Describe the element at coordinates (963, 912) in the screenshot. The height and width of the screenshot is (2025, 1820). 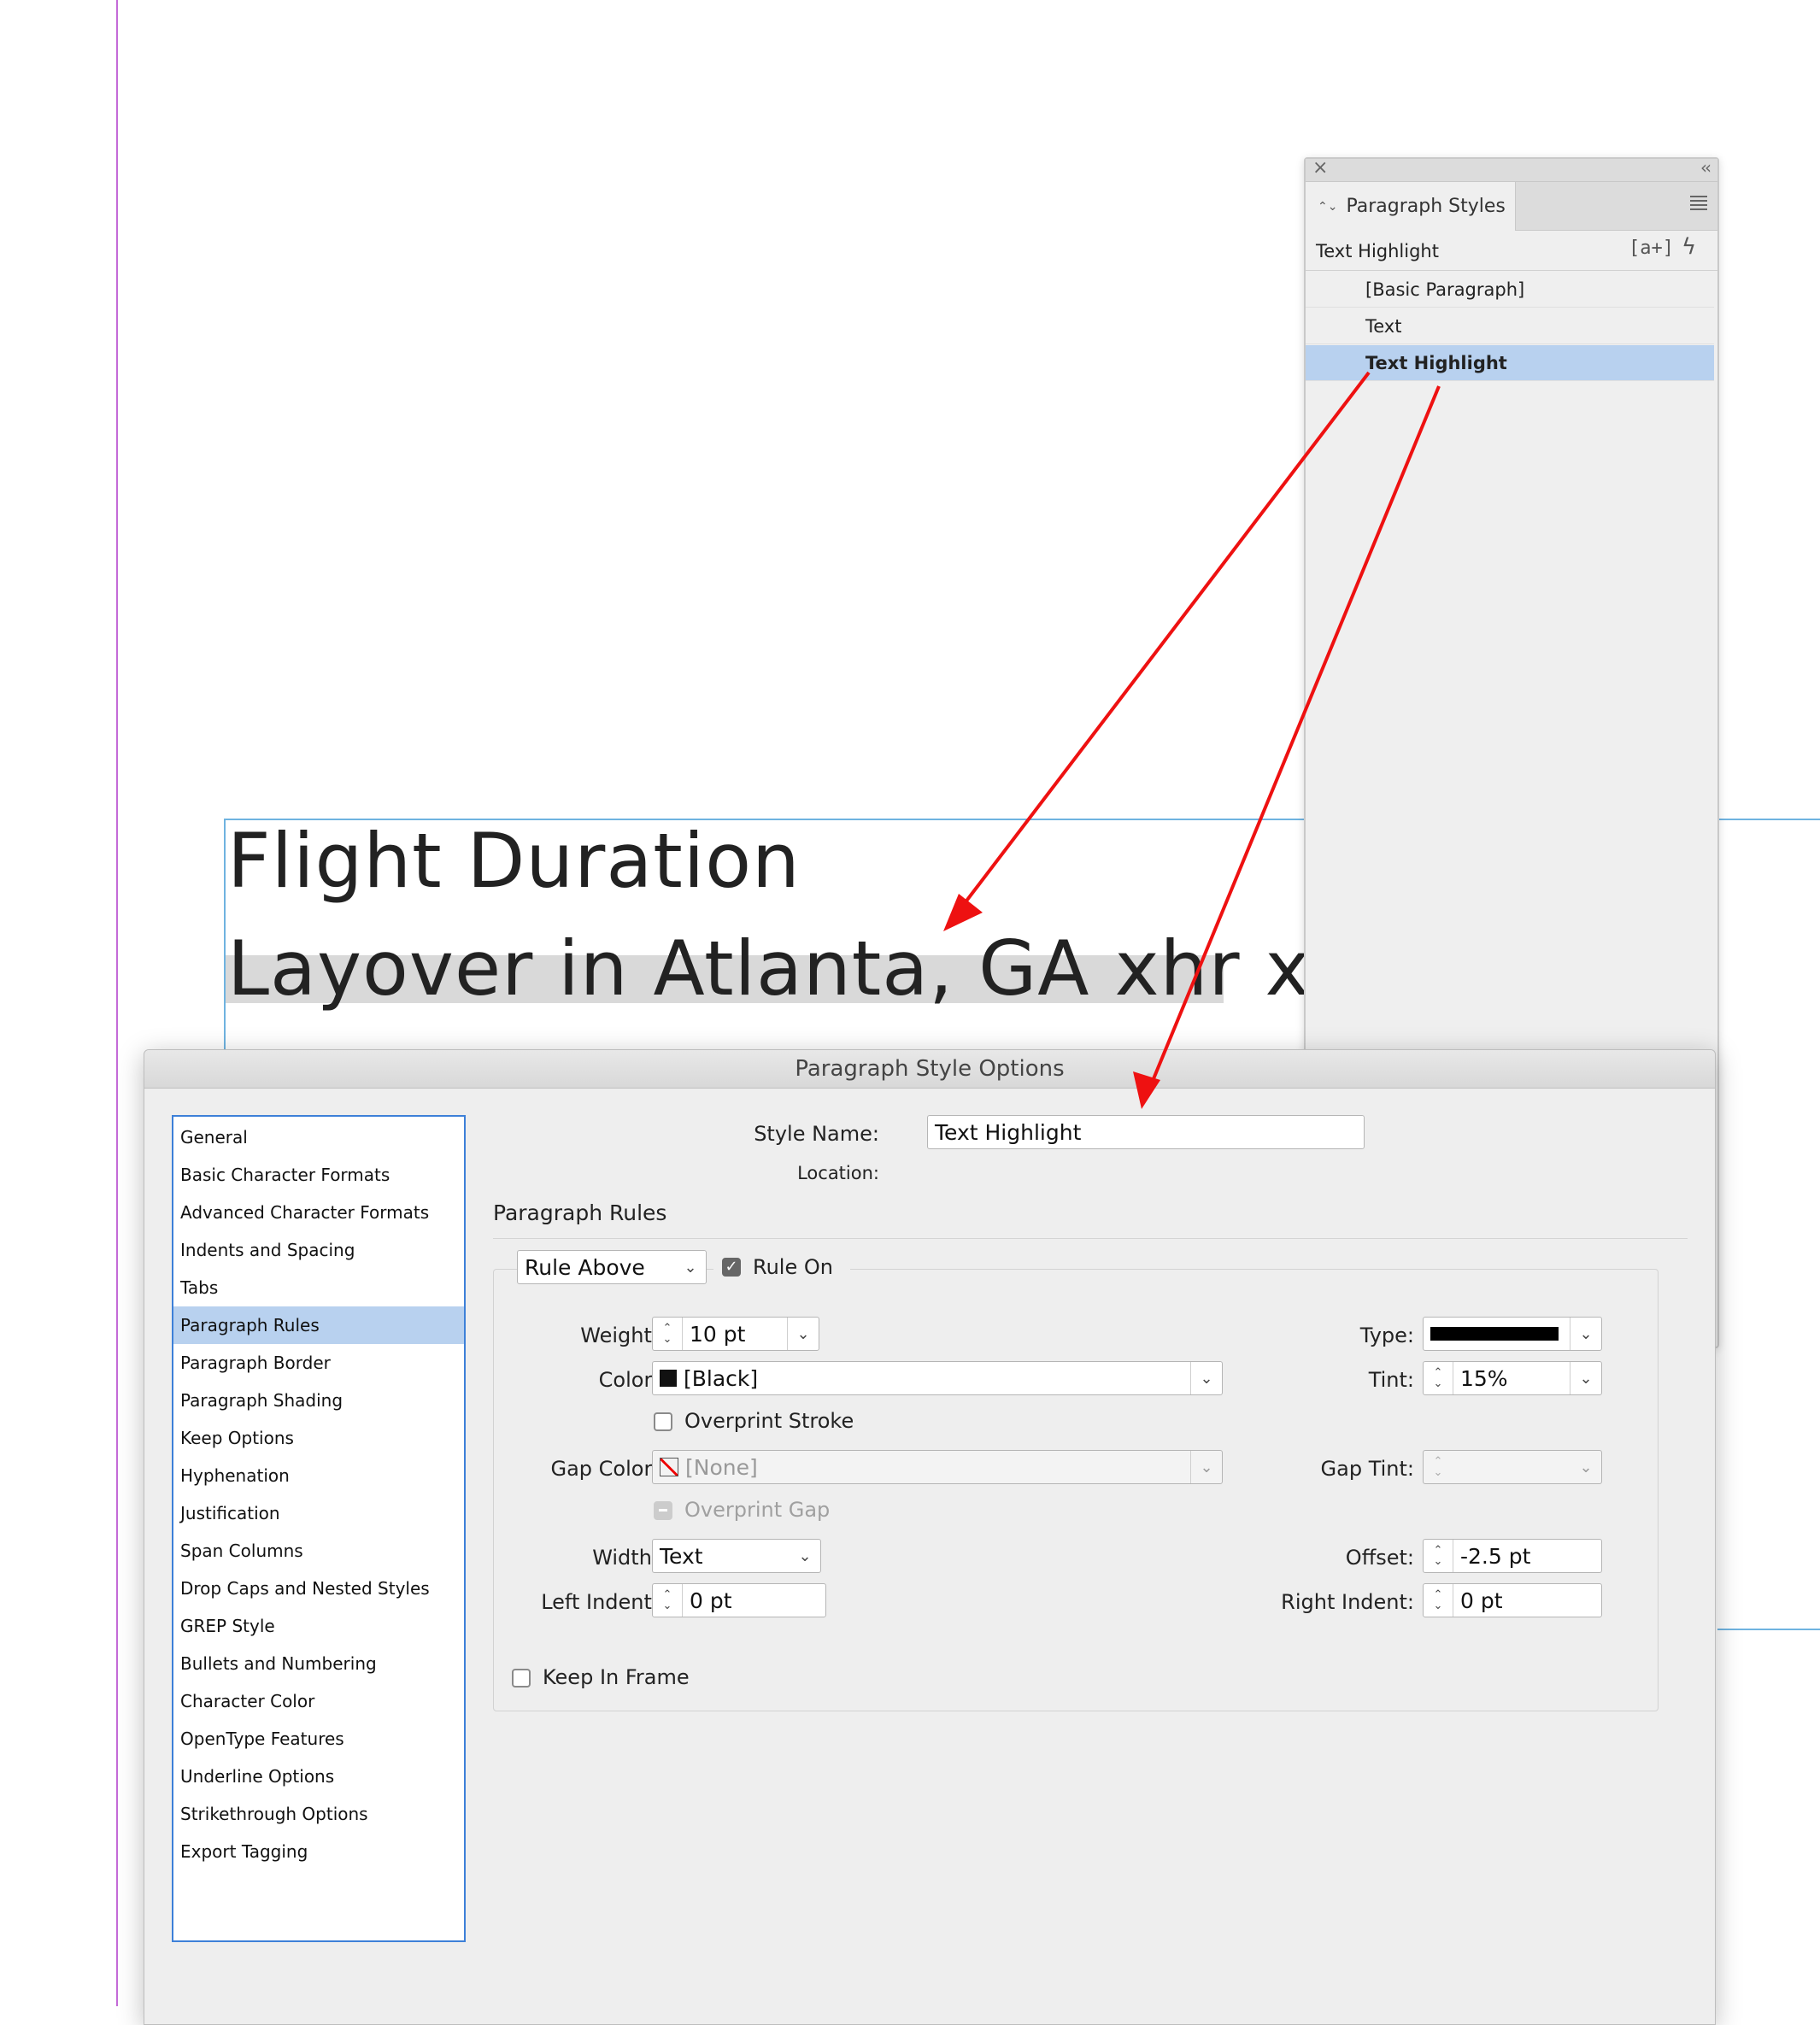
I see `annotation-arrowhead-text` at that location.